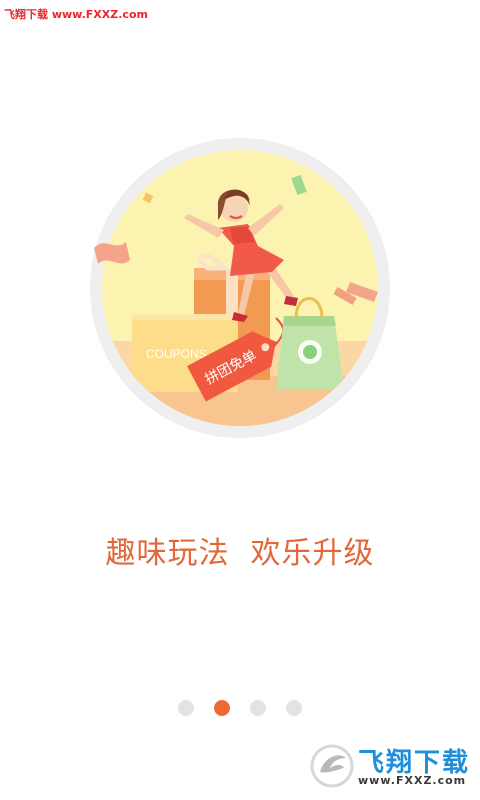 Image resolution: width=480 pixels, height=800 pixels. I want to click on page-indicator, so click(240, 710).